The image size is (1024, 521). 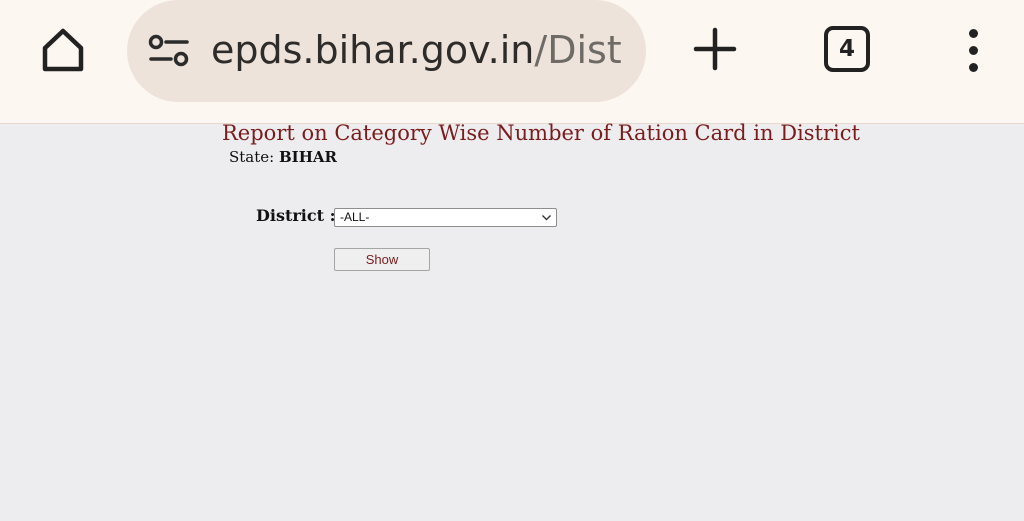 I want to click on site-settings-icon, so click(x=169, y=51).